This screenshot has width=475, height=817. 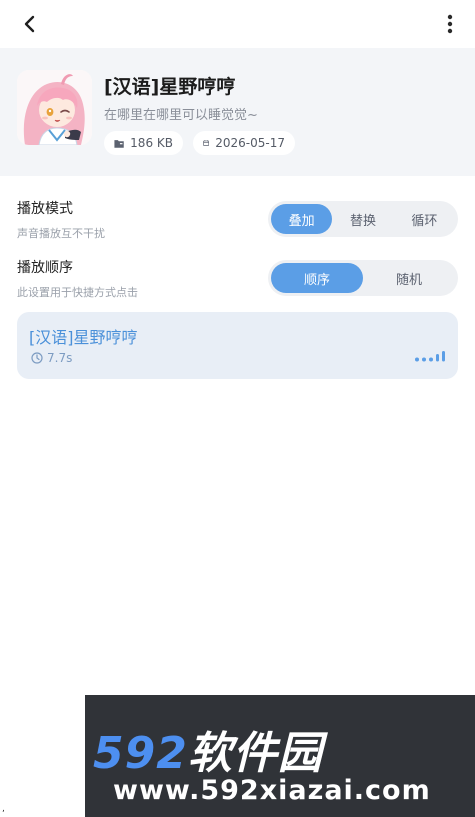 I want to click on play-mode-label: 播放模式, so click(x=45, y=209).